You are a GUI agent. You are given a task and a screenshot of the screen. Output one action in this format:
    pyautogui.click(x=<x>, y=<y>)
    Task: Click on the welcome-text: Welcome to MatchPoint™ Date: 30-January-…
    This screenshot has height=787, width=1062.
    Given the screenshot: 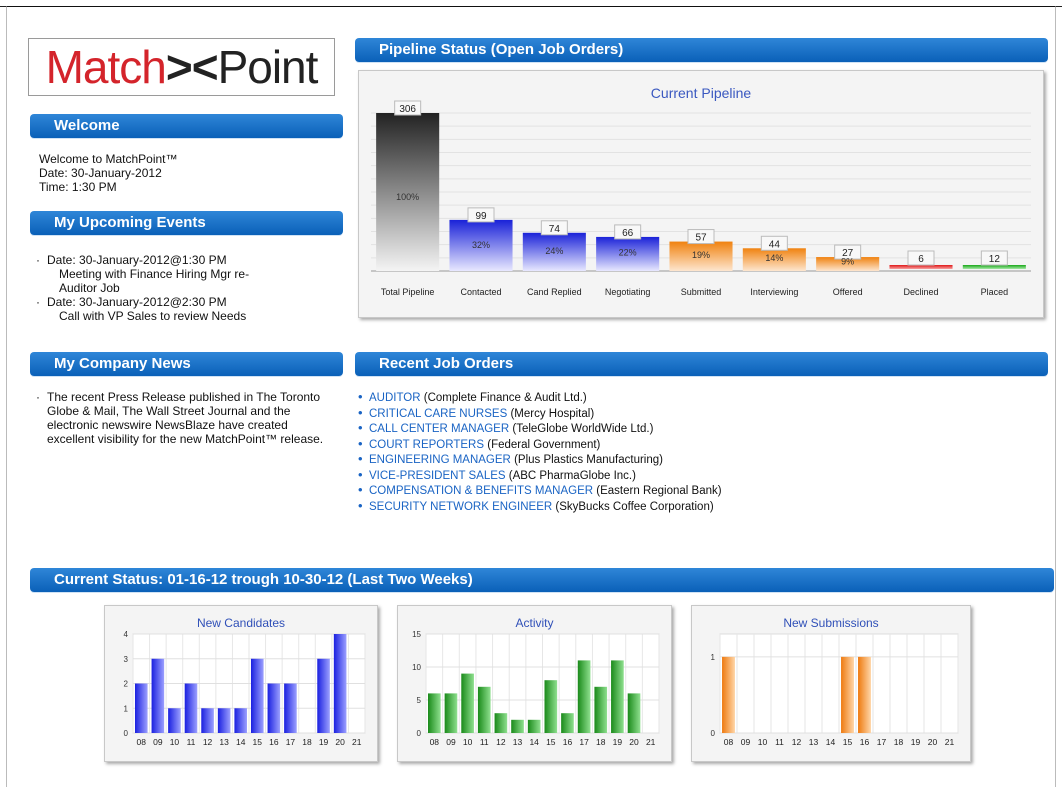 What is the action you would take?
    pyautogui.click(x=108, y=173)
    